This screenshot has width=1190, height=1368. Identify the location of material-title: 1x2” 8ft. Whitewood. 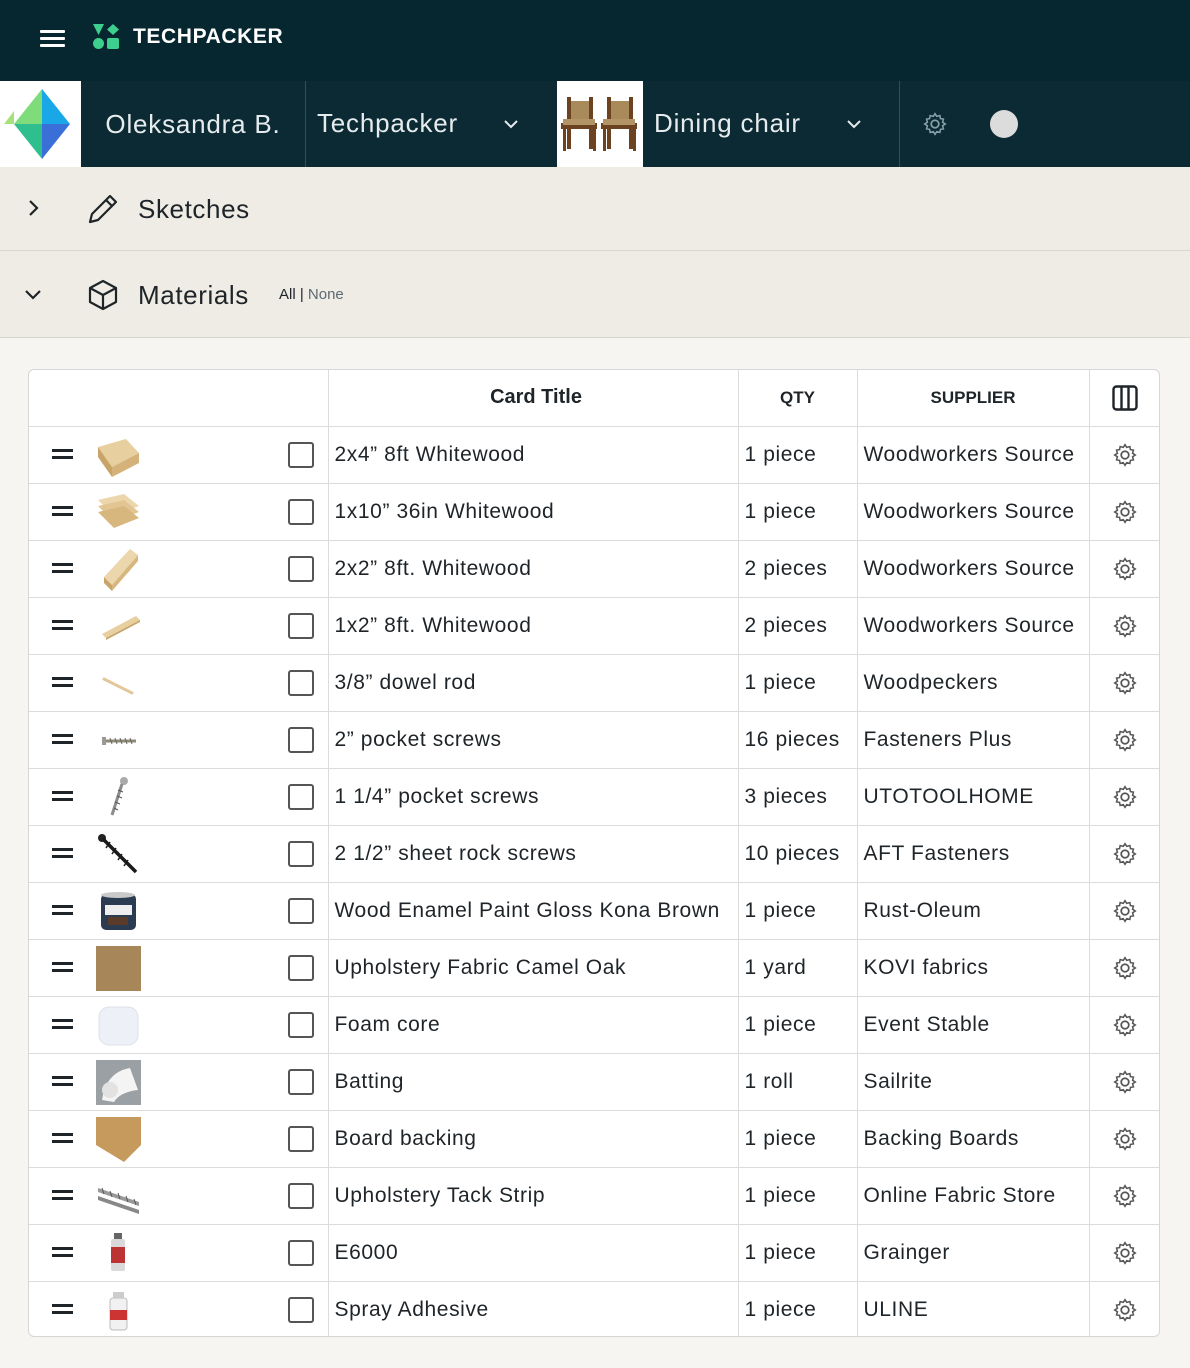
(532, 626).